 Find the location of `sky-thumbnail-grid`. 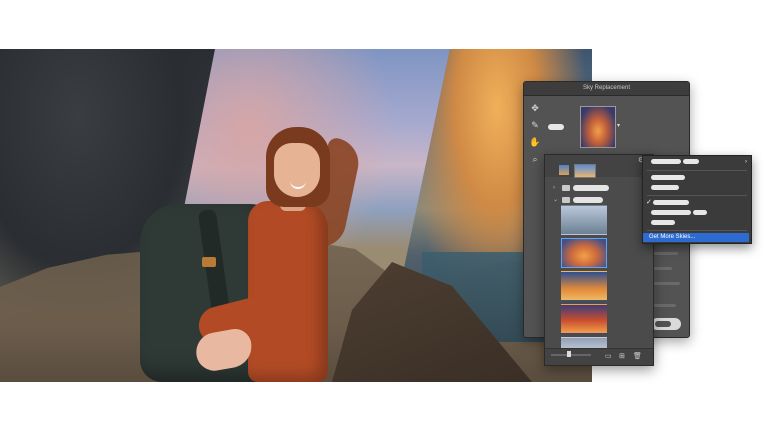

sky-thumbnail-grid is located at coordinates (584, 280).